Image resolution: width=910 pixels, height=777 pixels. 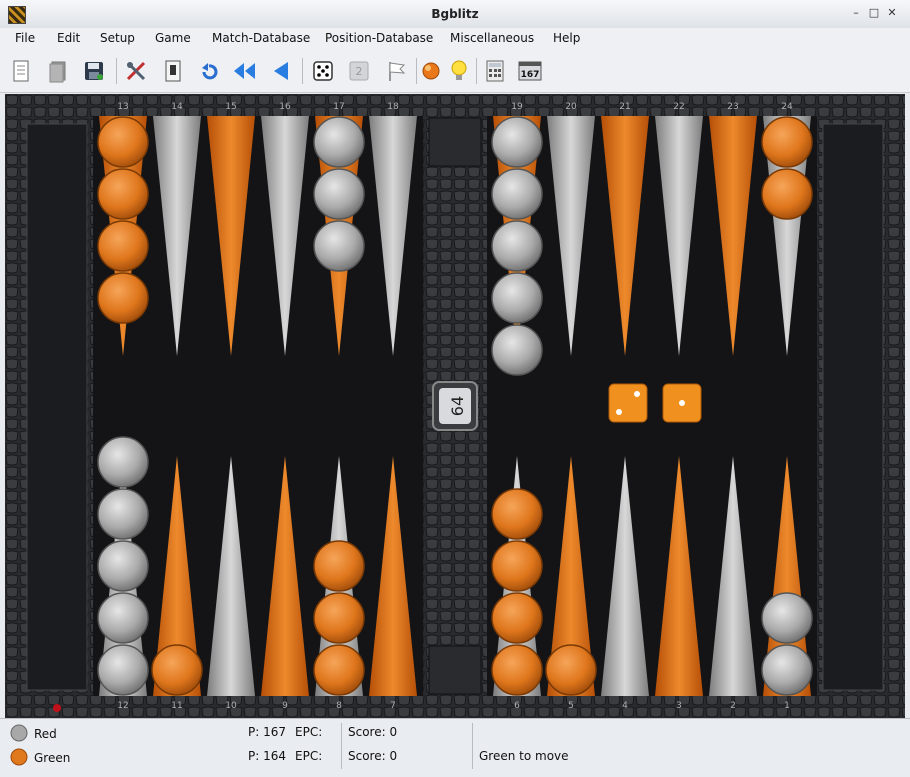 What do you see at coordinates (373, 756) in the screenshot?
I see `player2-score: Score: 0` at bounding box center [373, 756].